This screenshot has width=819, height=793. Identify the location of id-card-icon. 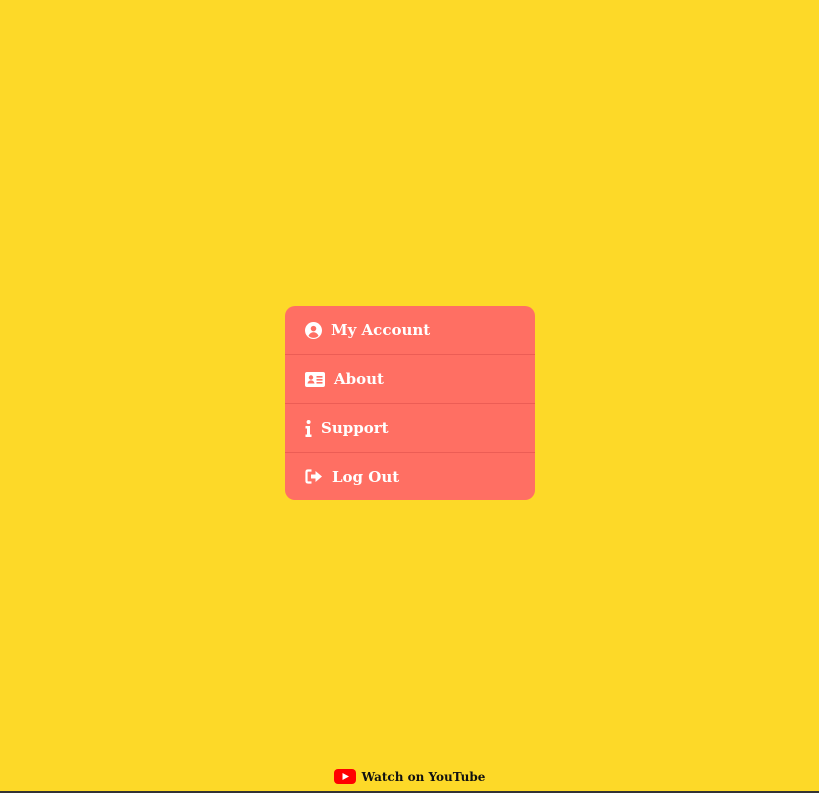
(315, 379).